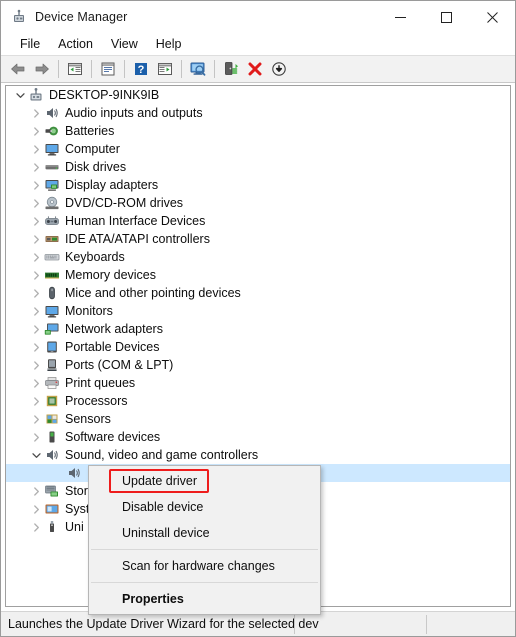 This screenshot has width=516, height=637. I want to click on tree-row-display-adapters: Display adapters, so click(258, 185).